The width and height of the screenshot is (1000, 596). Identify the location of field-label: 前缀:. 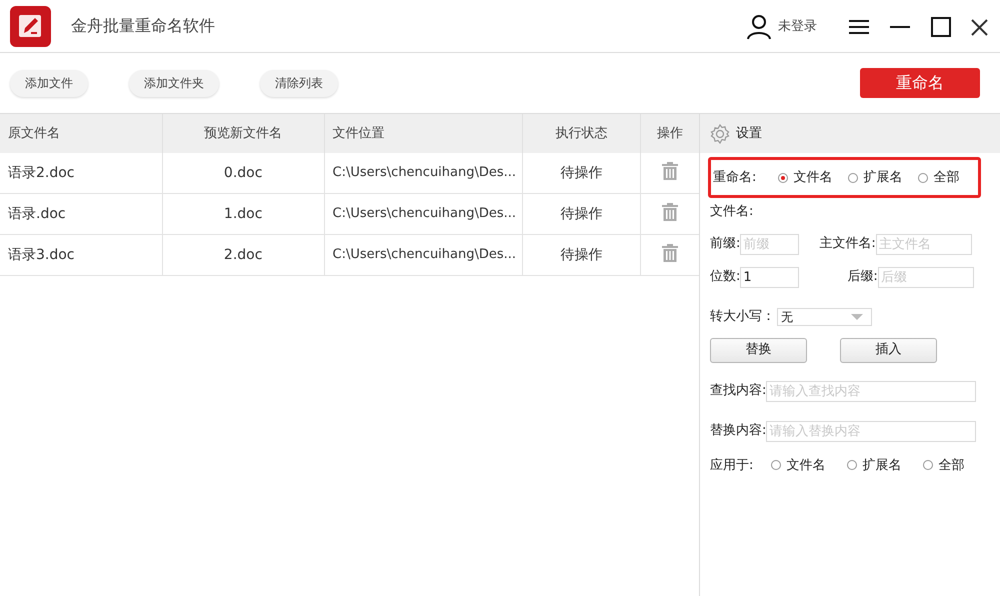
(725, 244).